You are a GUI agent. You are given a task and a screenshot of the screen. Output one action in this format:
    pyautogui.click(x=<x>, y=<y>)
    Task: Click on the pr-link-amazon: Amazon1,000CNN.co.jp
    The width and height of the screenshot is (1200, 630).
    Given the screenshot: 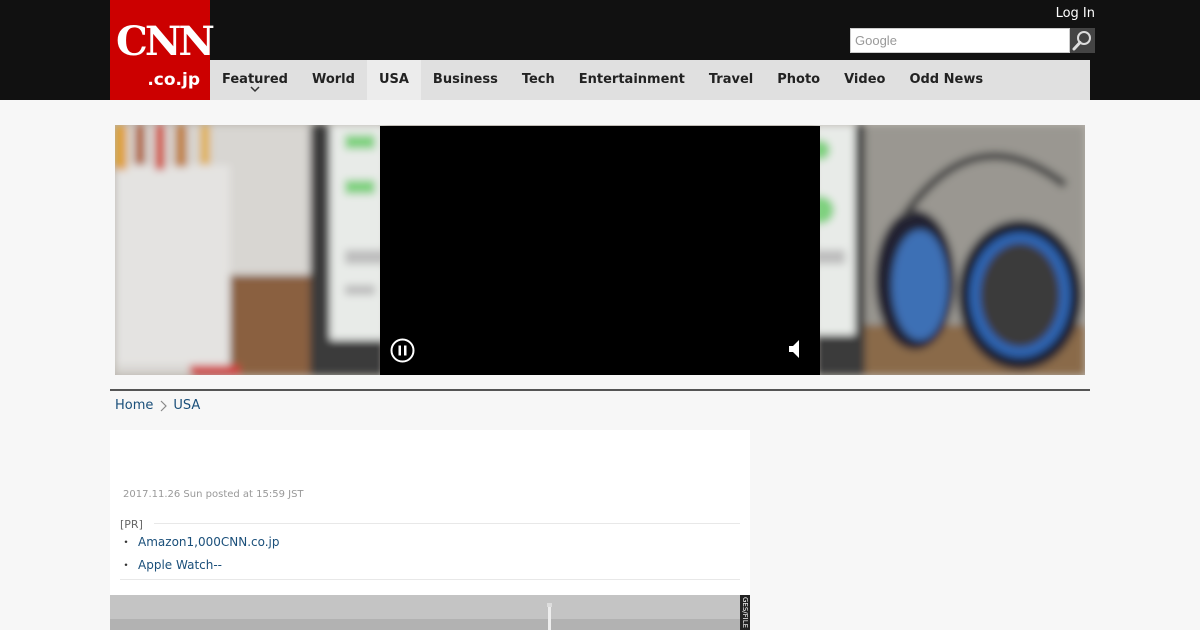 What is the action you would take?
    pyautogui.click(x=209, y=542)
    